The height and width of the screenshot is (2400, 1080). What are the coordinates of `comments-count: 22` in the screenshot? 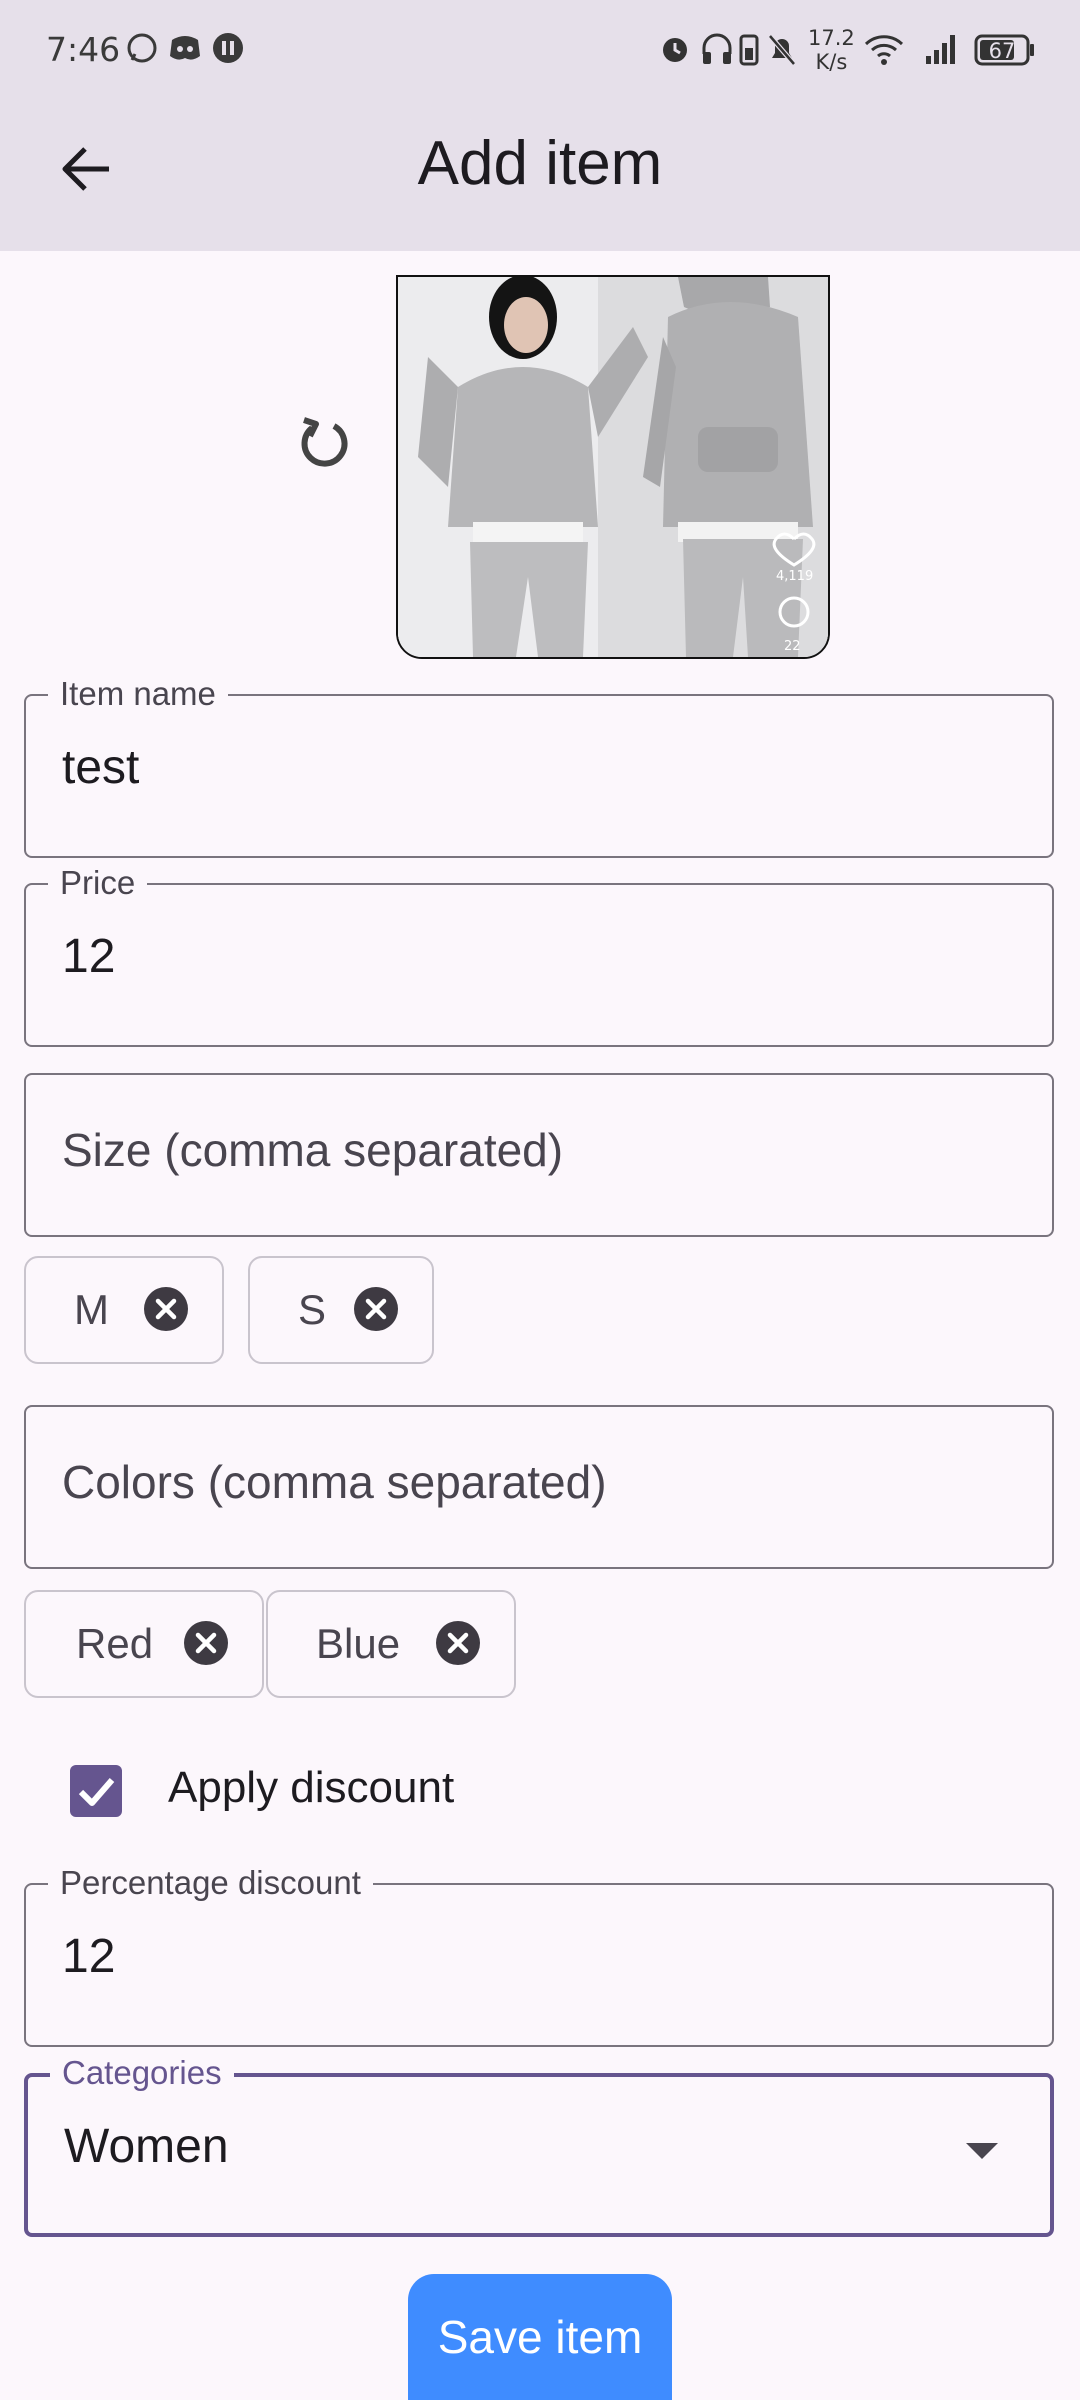 It's located at (792, 646).